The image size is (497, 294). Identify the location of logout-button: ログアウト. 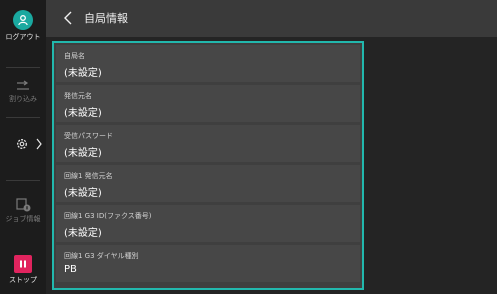
(23, 26).